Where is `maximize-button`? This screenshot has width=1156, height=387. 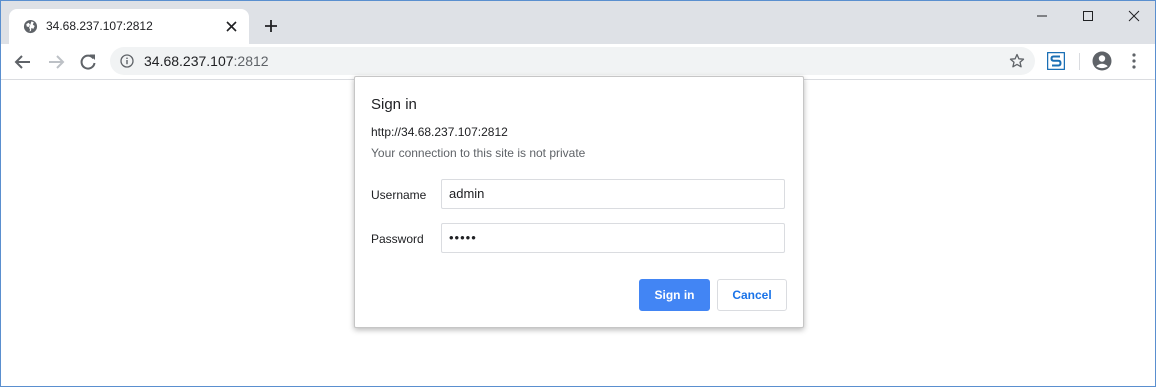
maximize-button is located at coordinates (1088, 16).